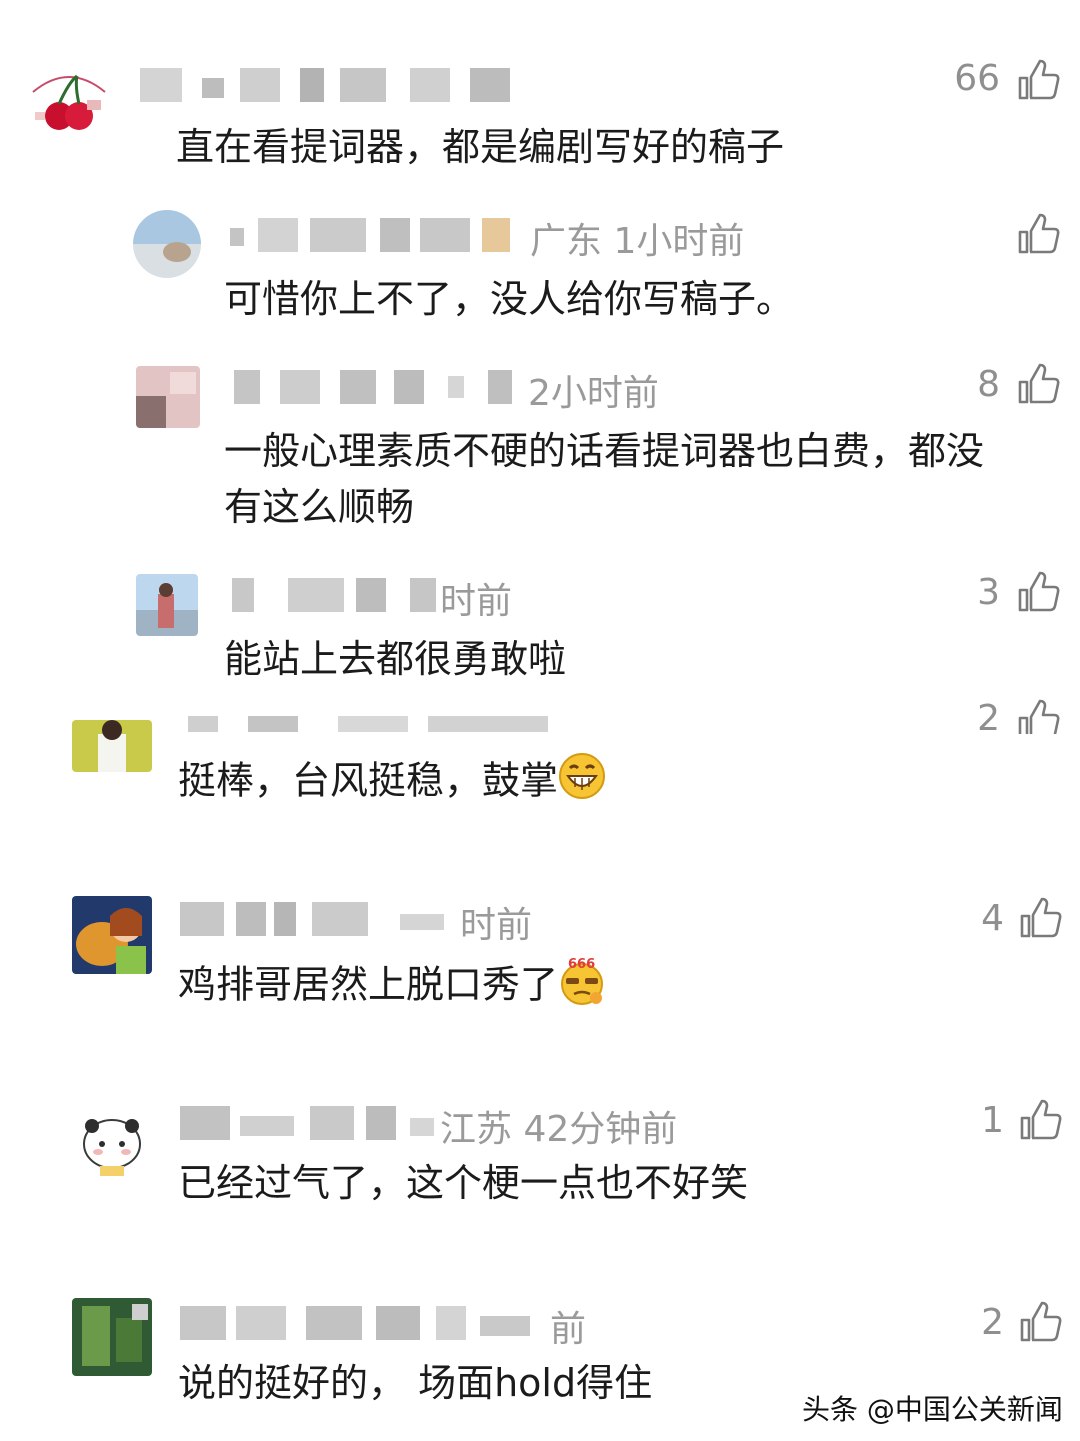  Describe the element at coordinates (559, 1129) in the screenshot. I see `comment-meta: 江苏 42分钟前` at that location.